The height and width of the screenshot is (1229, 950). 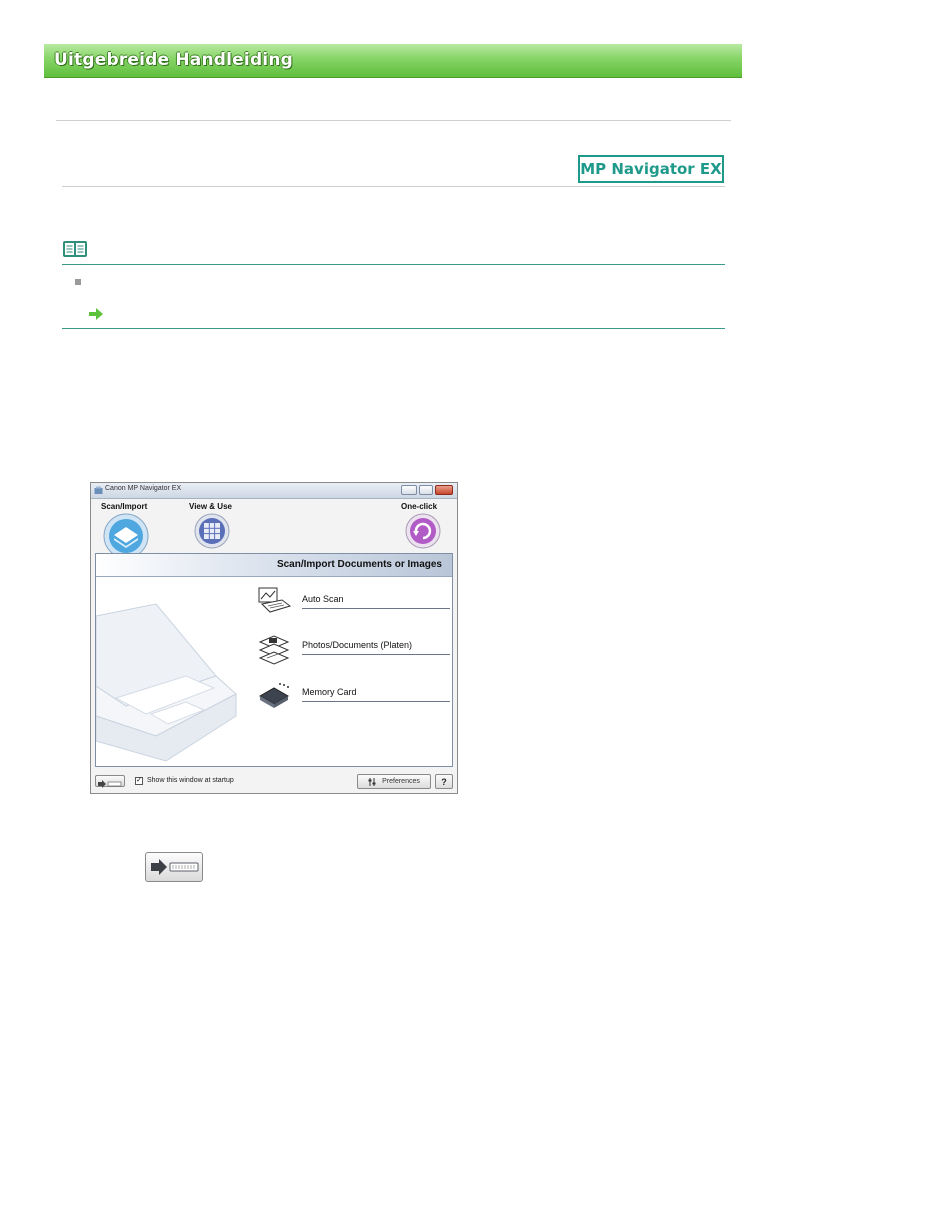 What do you see at coordinates (357, 645) in the screenshot?
I see `option-photos-documents-label: Photos/Documents (Platen)` at bounding box center [357, 645].